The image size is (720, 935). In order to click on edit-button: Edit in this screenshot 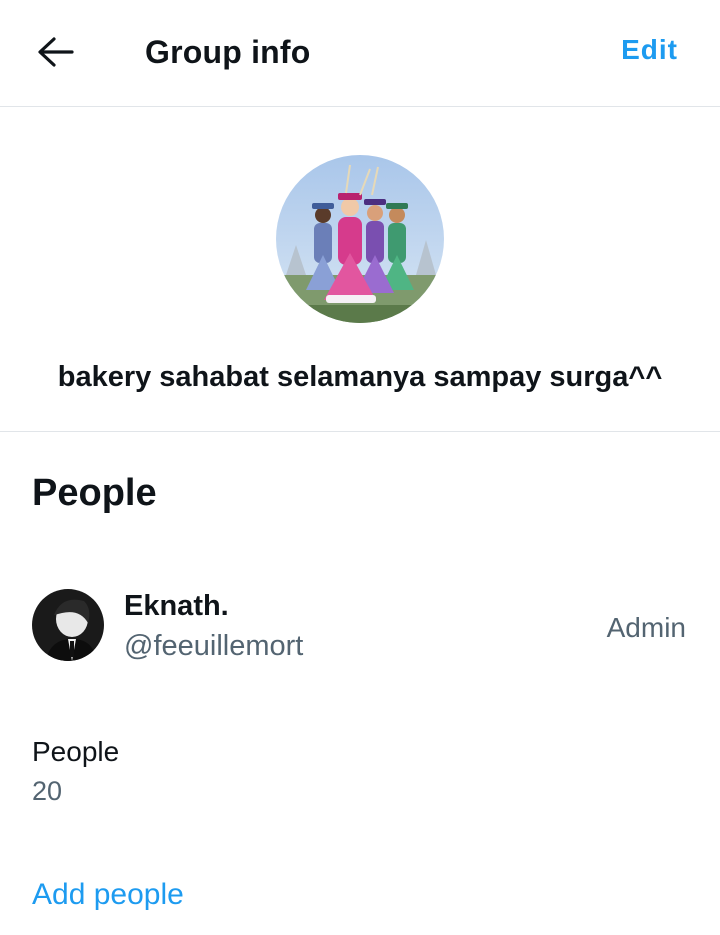, I will do `click(649, 50)`.